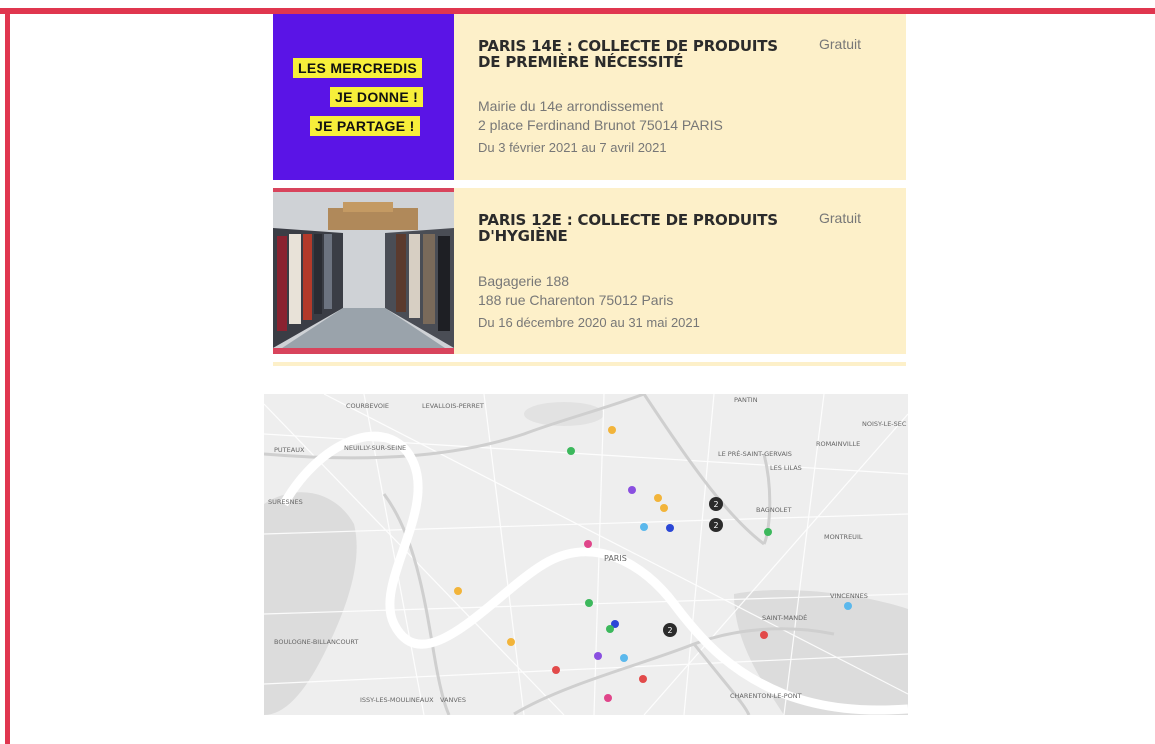 The image size is (1155, 744). Describe the element at coordinates (576, 300) in the screenshot. I see `event-address: 188 rue Charenton 75012 Paris` at that location.